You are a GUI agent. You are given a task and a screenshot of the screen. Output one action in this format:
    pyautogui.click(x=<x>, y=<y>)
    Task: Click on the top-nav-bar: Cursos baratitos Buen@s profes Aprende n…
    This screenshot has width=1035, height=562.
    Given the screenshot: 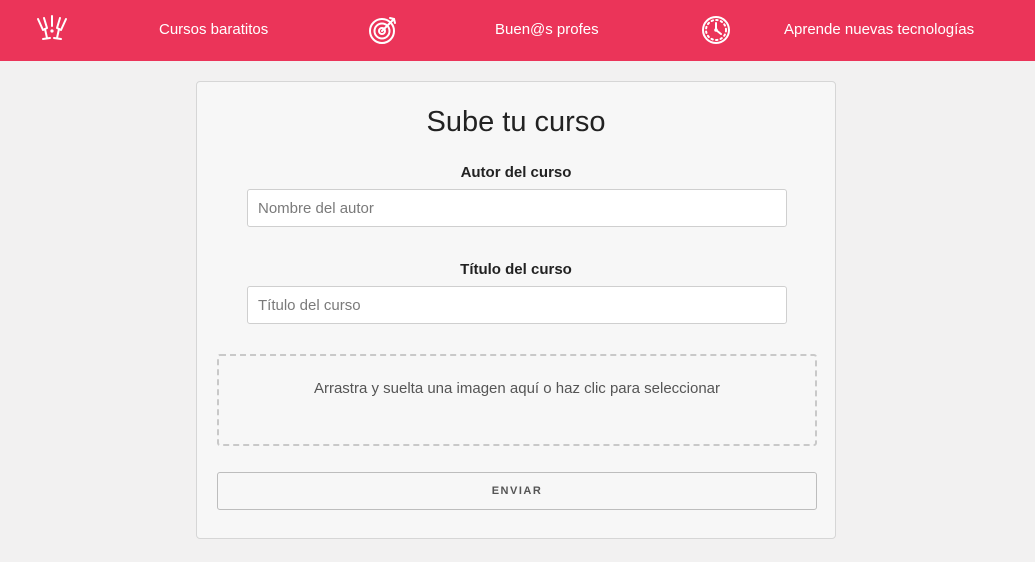 What is the action you would take?
    pyautogui.click(x=517, y=30)
    